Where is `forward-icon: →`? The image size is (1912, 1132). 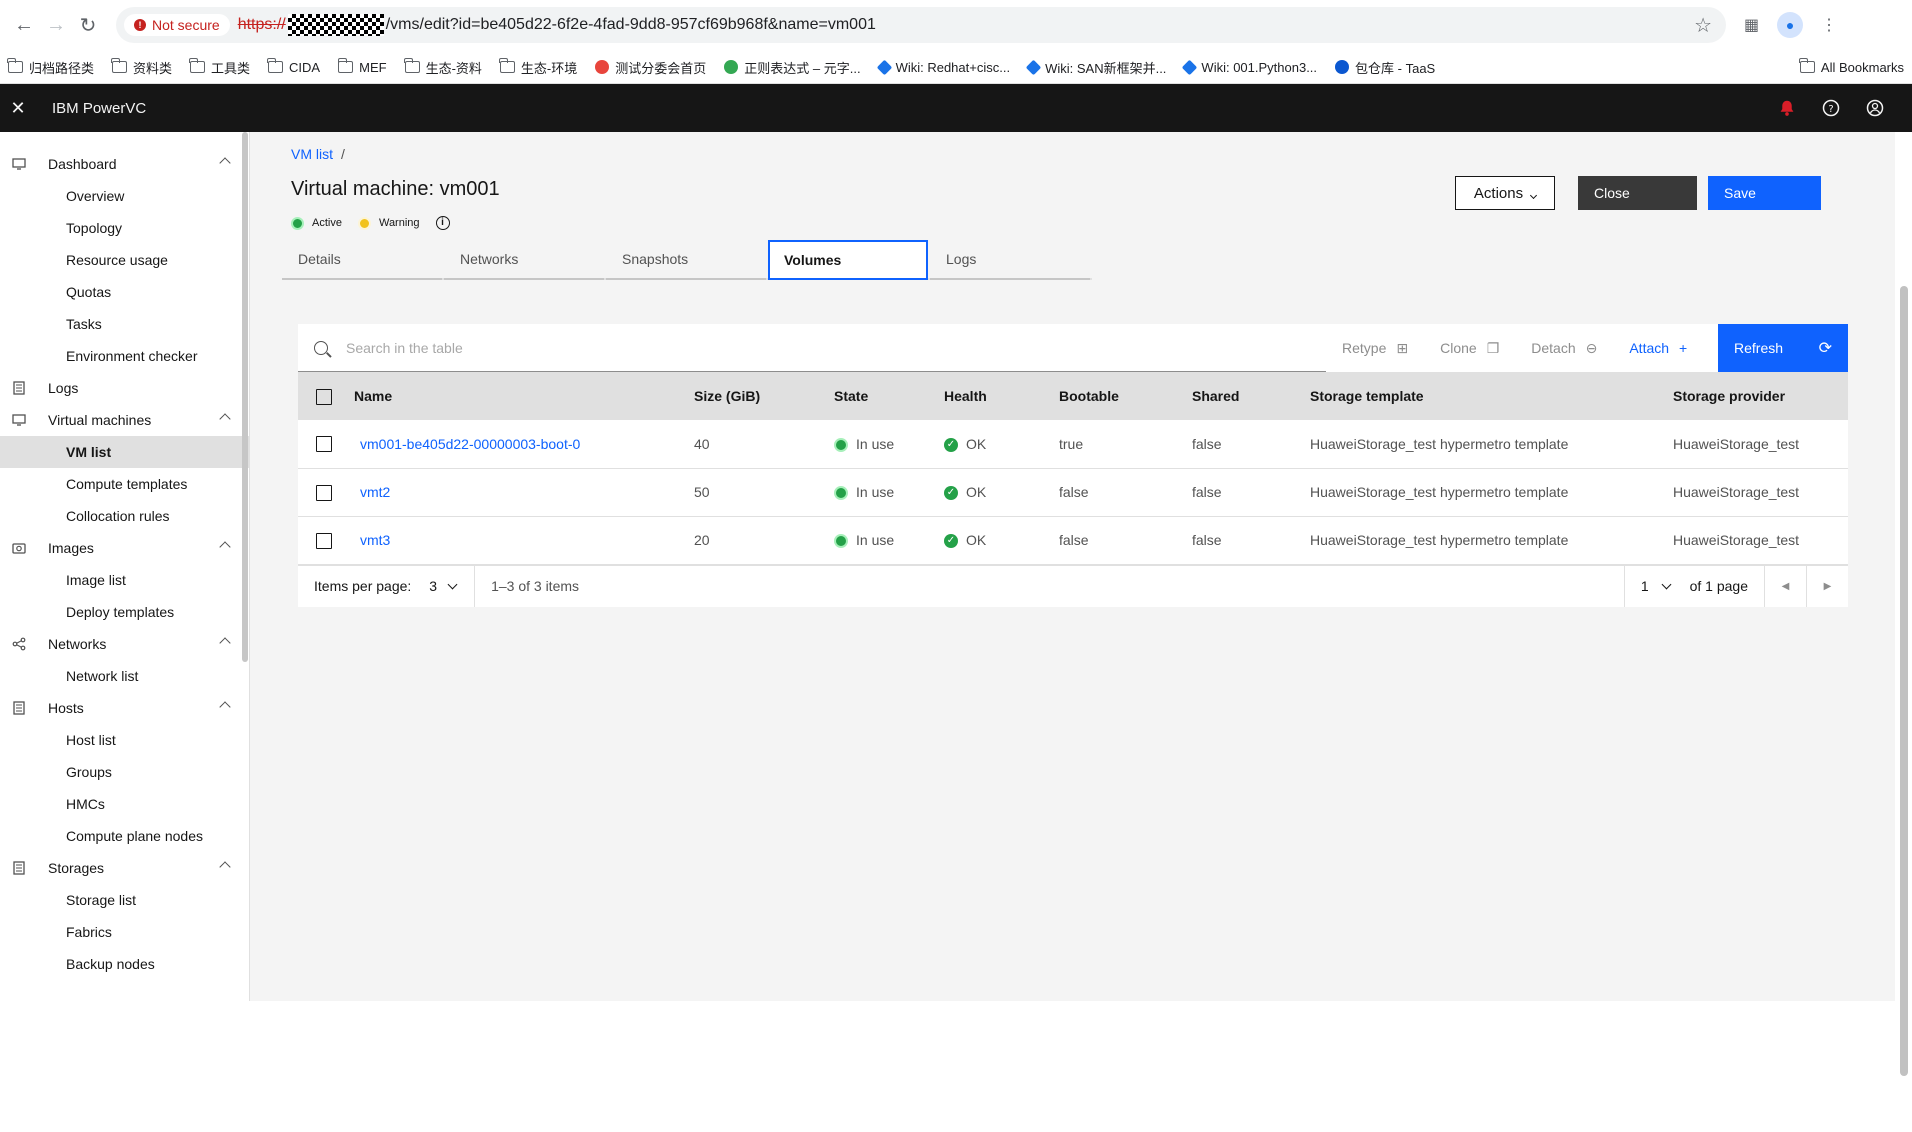
forward-icon: → is located at coordinates (56, 25).